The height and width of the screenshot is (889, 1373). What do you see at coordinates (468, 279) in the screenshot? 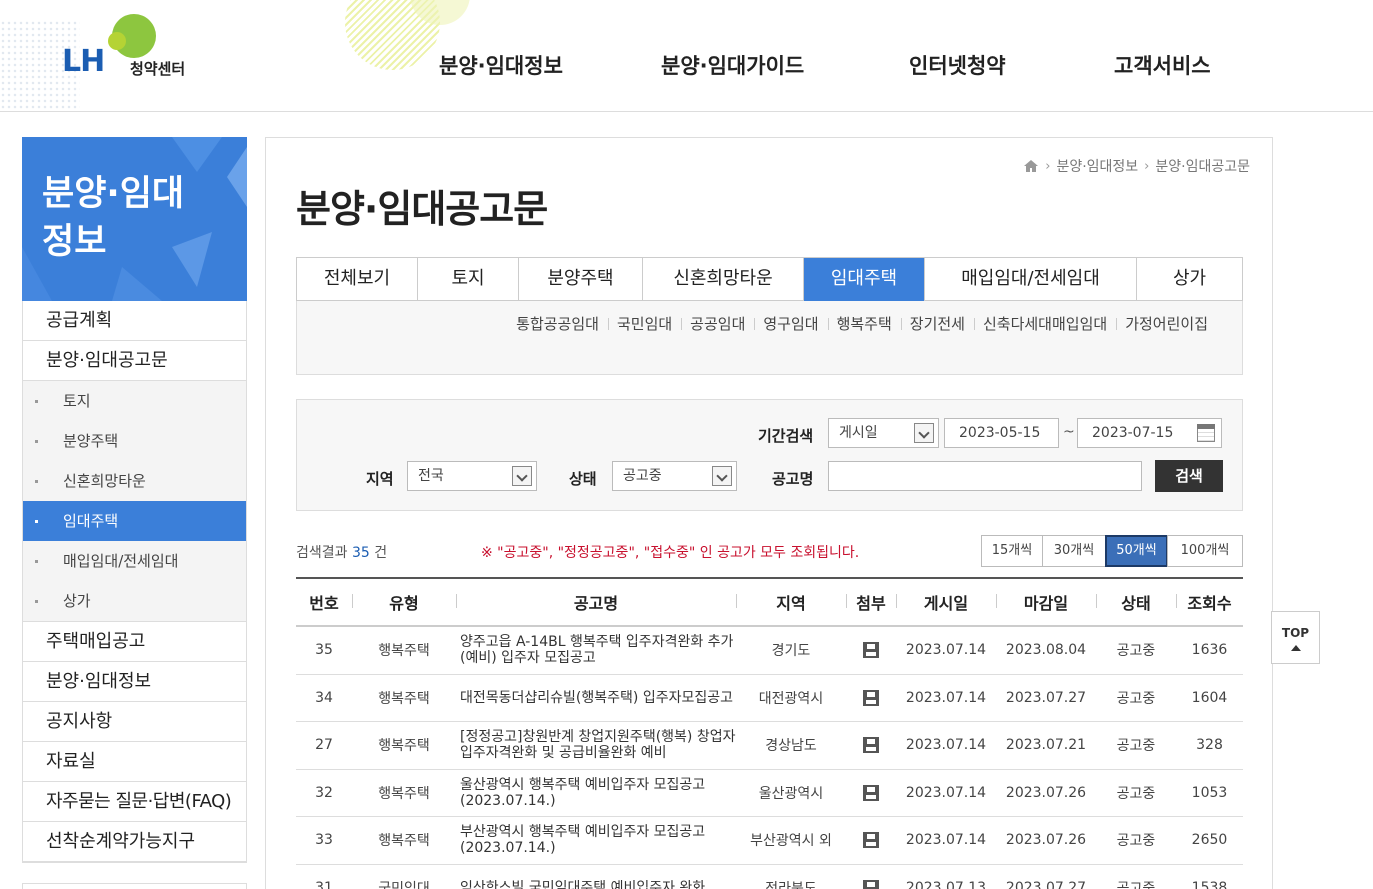
I see `tab-land: 토지` at bounding box center [468, 279].